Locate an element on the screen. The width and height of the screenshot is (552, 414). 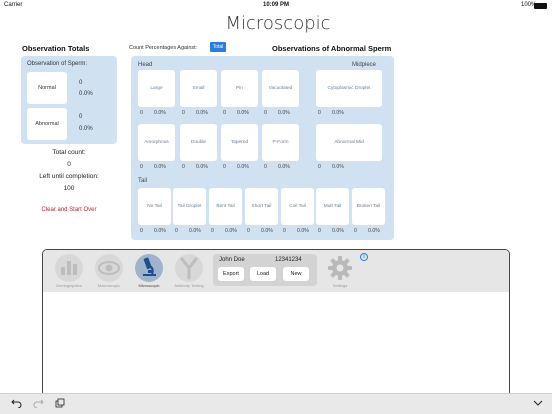
tail-short-tail-button: Short Tail is located at coordinates (261, 206).